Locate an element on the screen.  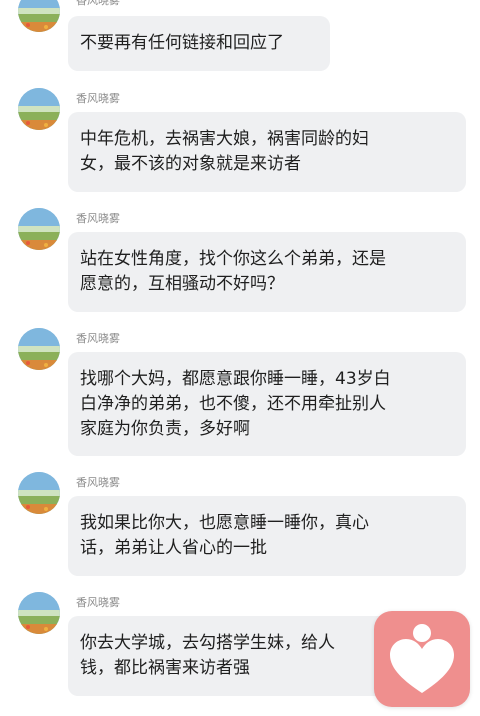
message-bubble: 站在女性角度，找个你这么个弟弟，还是 愿意的，互相骚动不好吗？ is located at coordinates (267, 272).